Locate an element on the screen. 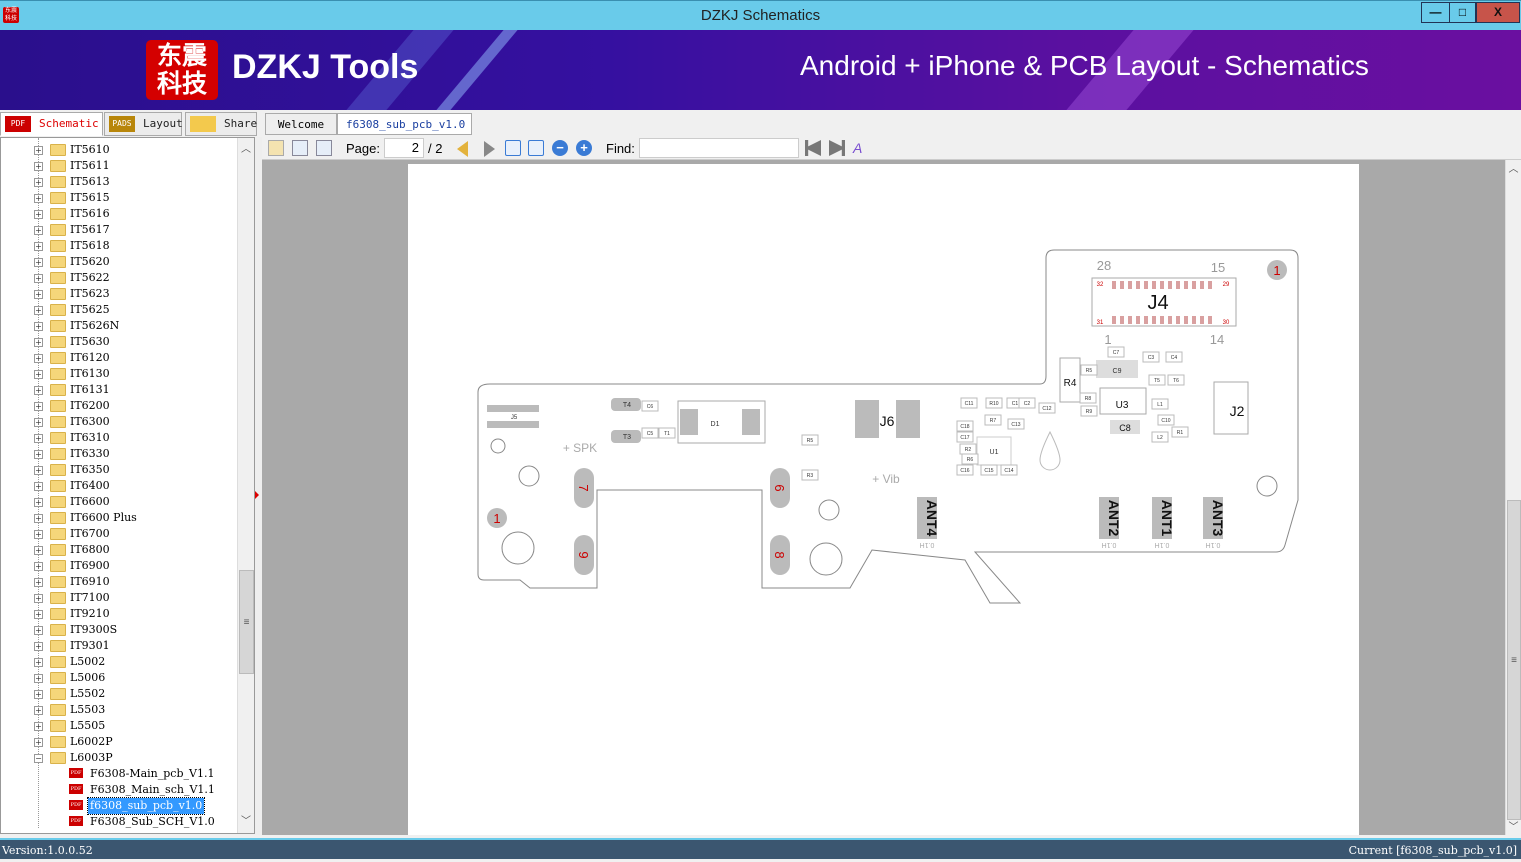 The image size is (1521, 862). collapse-icon: − is located at coordinates (38, 758).